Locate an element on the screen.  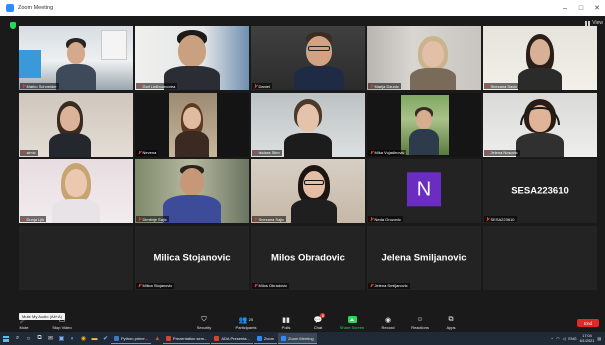
participant-tile: Marija Dzunic is located at coordinates (424, 58).